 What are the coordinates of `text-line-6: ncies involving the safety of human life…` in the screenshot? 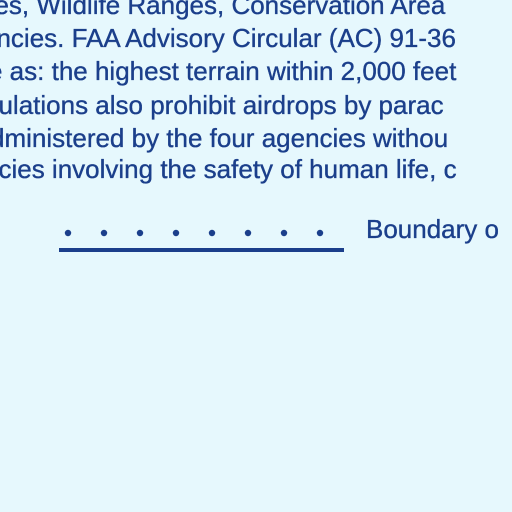 It's located at (228, 169).